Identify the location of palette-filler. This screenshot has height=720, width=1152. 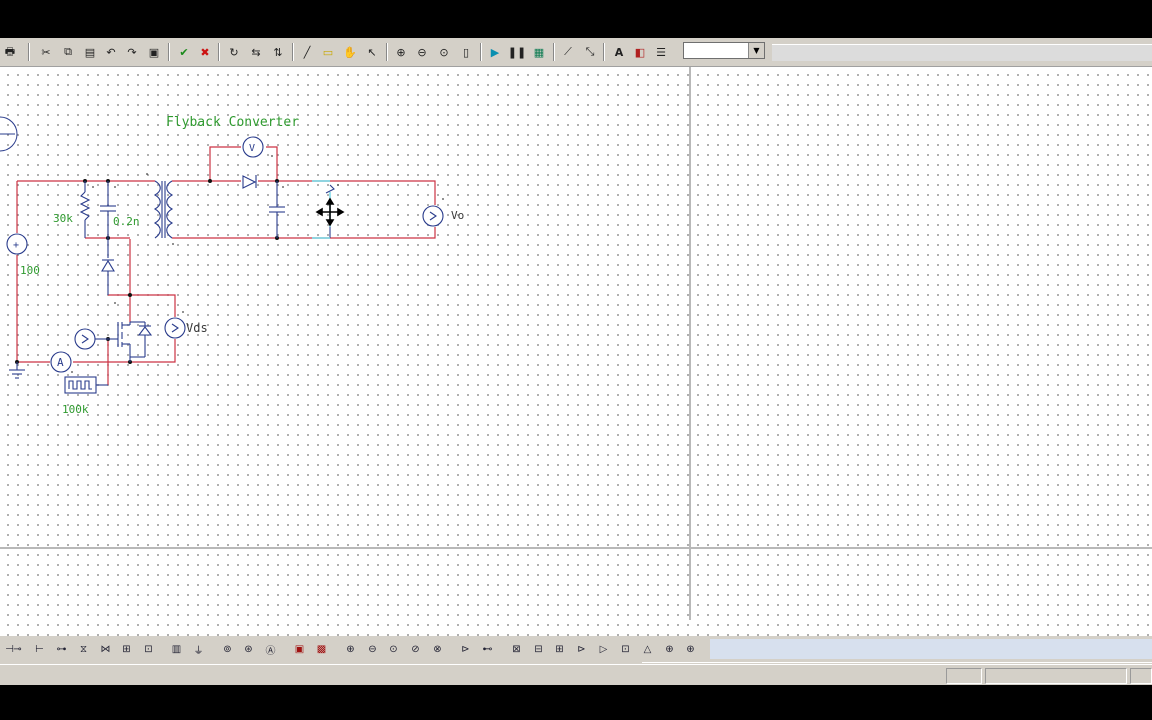
(931, 649).